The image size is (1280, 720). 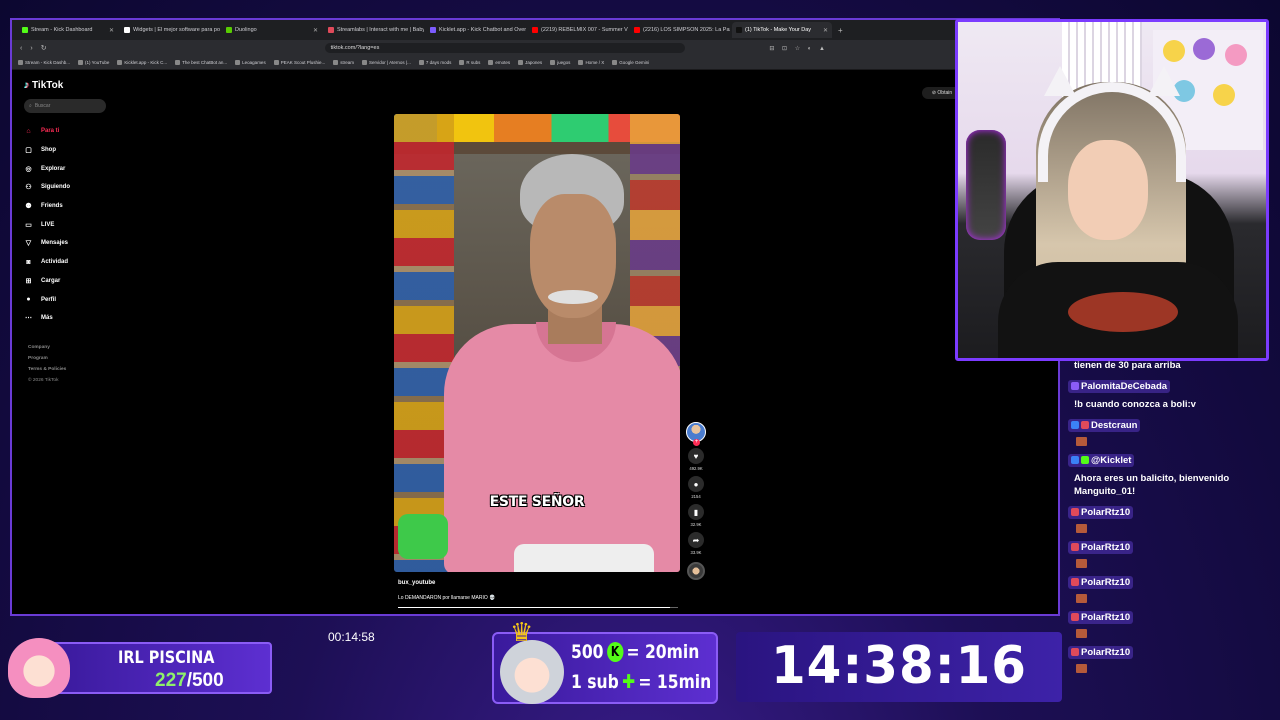 I want to click on creator-avatar-icon, so click(x=696, y=434).